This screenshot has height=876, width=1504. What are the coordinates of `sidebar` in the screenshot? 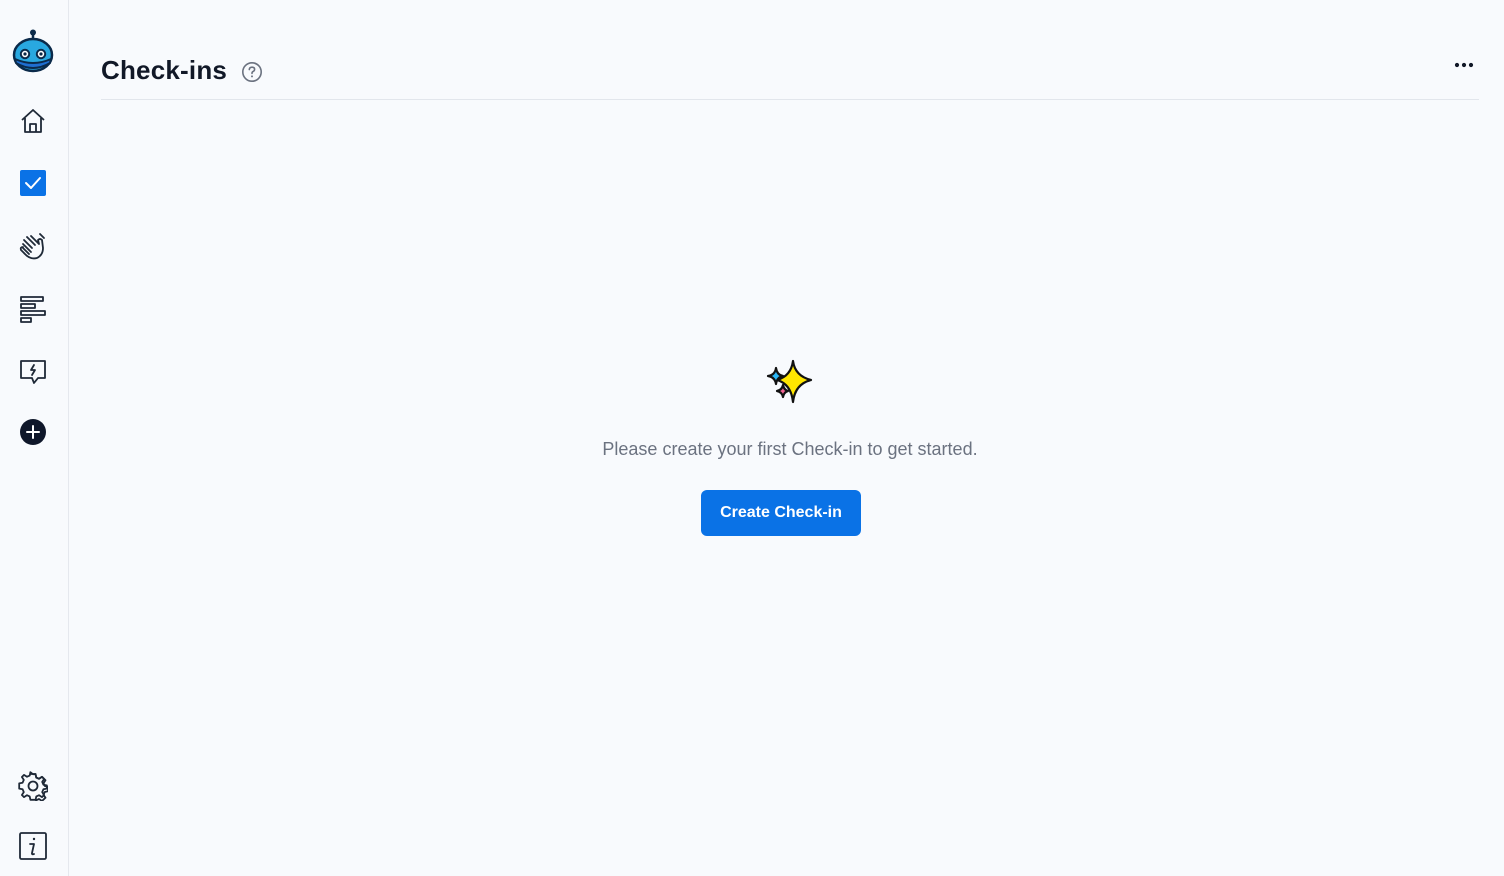 It's located at (34, 438).